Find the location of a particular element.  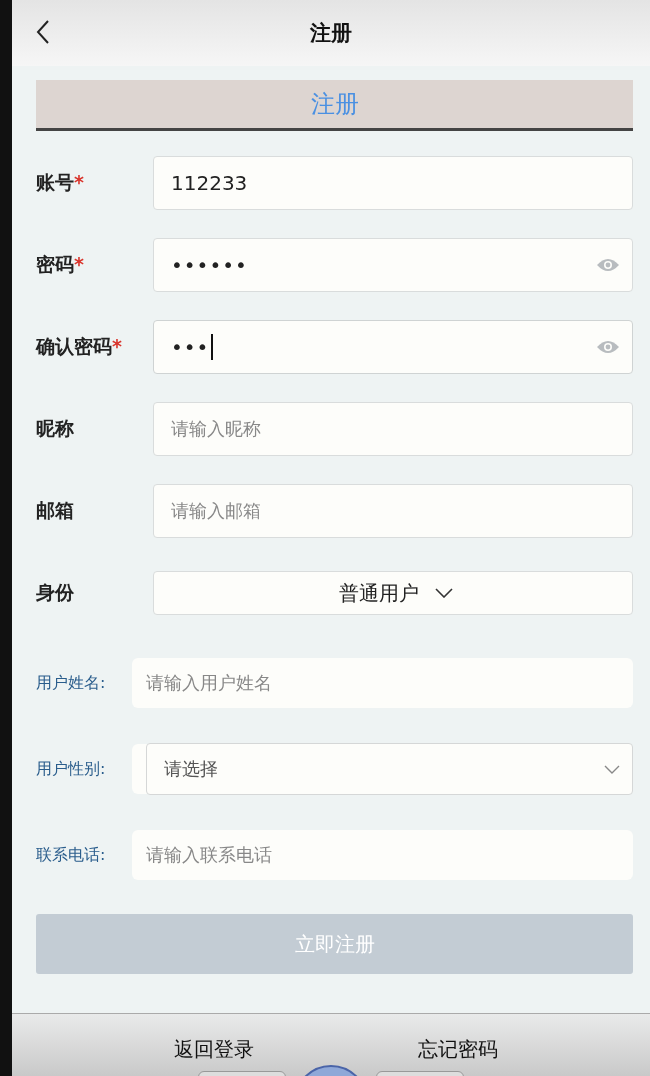

field-label: 用户性别: is located at coordinates (71, 769).